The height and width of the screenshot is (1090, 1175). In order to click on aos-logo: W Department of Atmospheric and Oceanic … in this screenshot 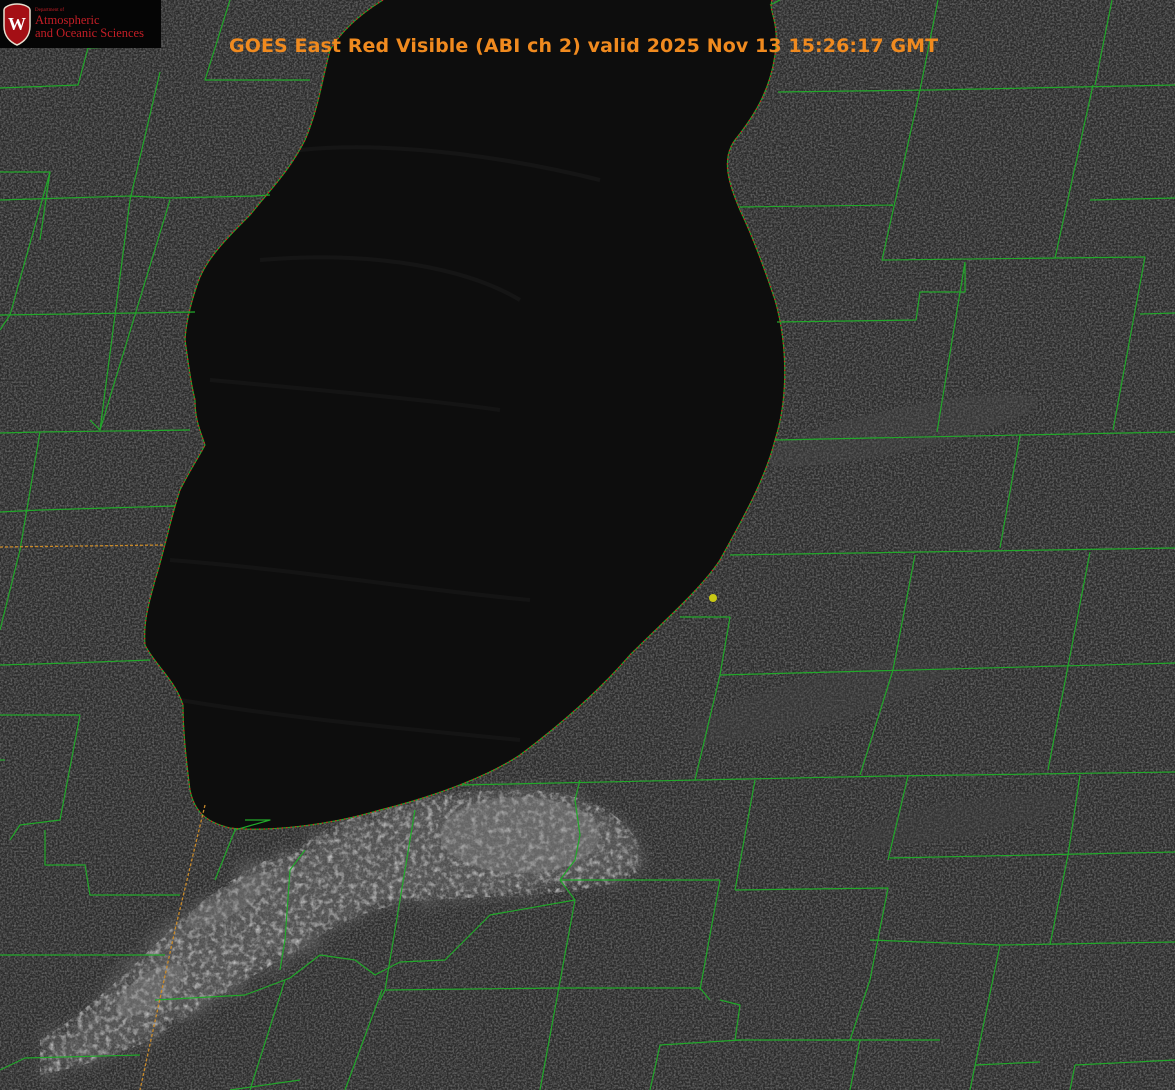, I will do `click(80, 24)`.